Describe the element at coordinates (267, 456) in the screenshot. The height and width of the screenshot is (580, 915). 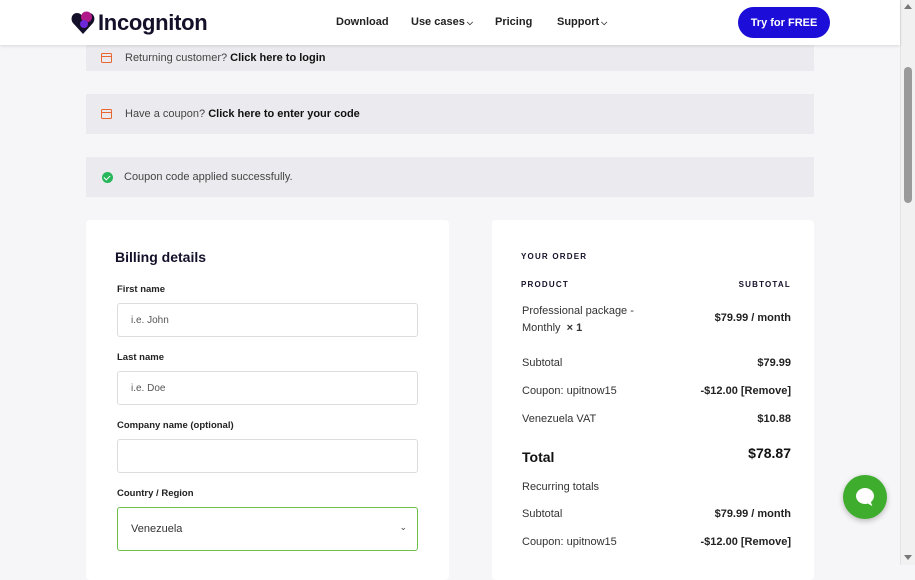
I see `company-name-field` at that location.